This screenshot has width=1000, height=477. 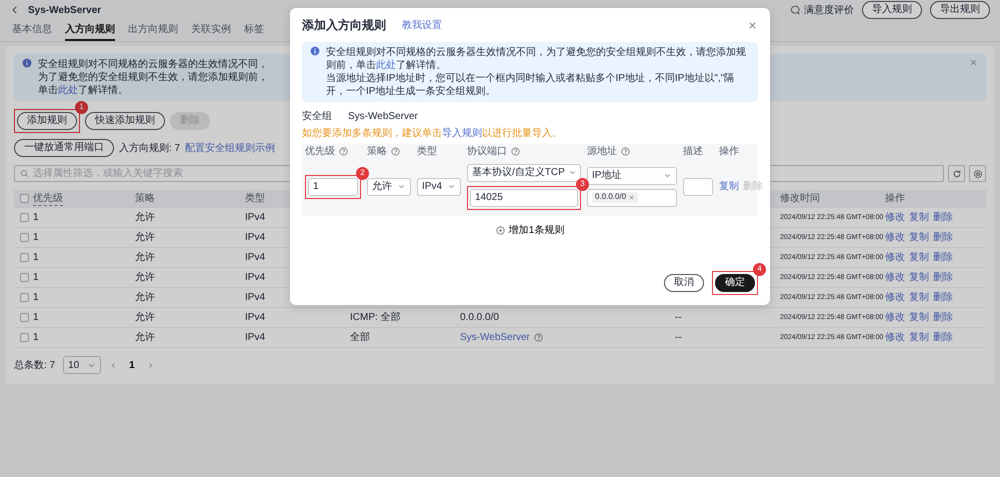 What do you see at coordinates (48, 199) in the screenshot?
I see `column-header: 优先级` at bounding box center [48, 199].